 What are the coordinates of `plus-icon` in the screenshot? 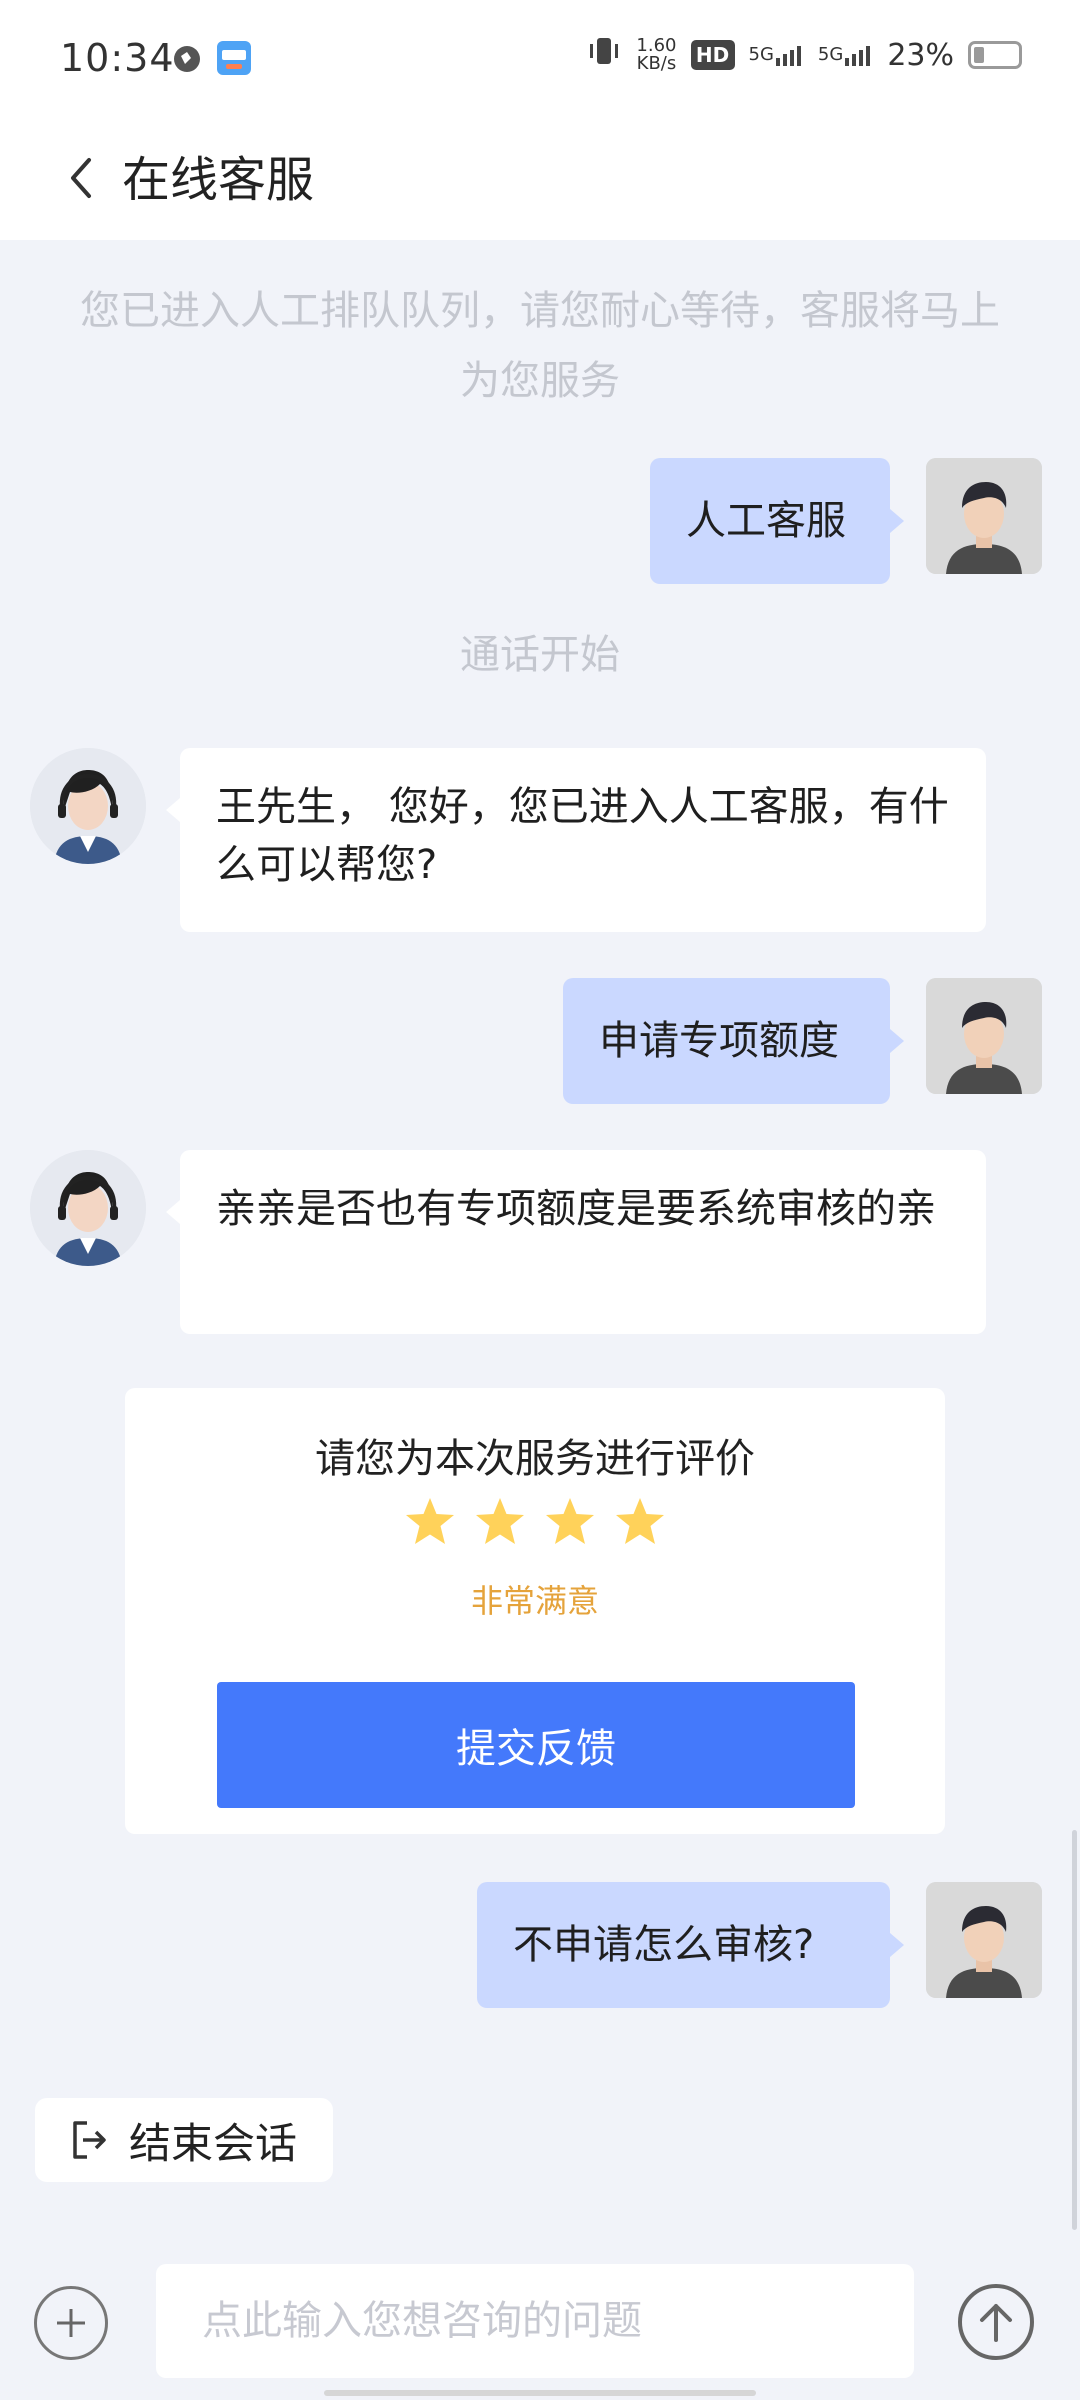 It's located at (71, 2323).